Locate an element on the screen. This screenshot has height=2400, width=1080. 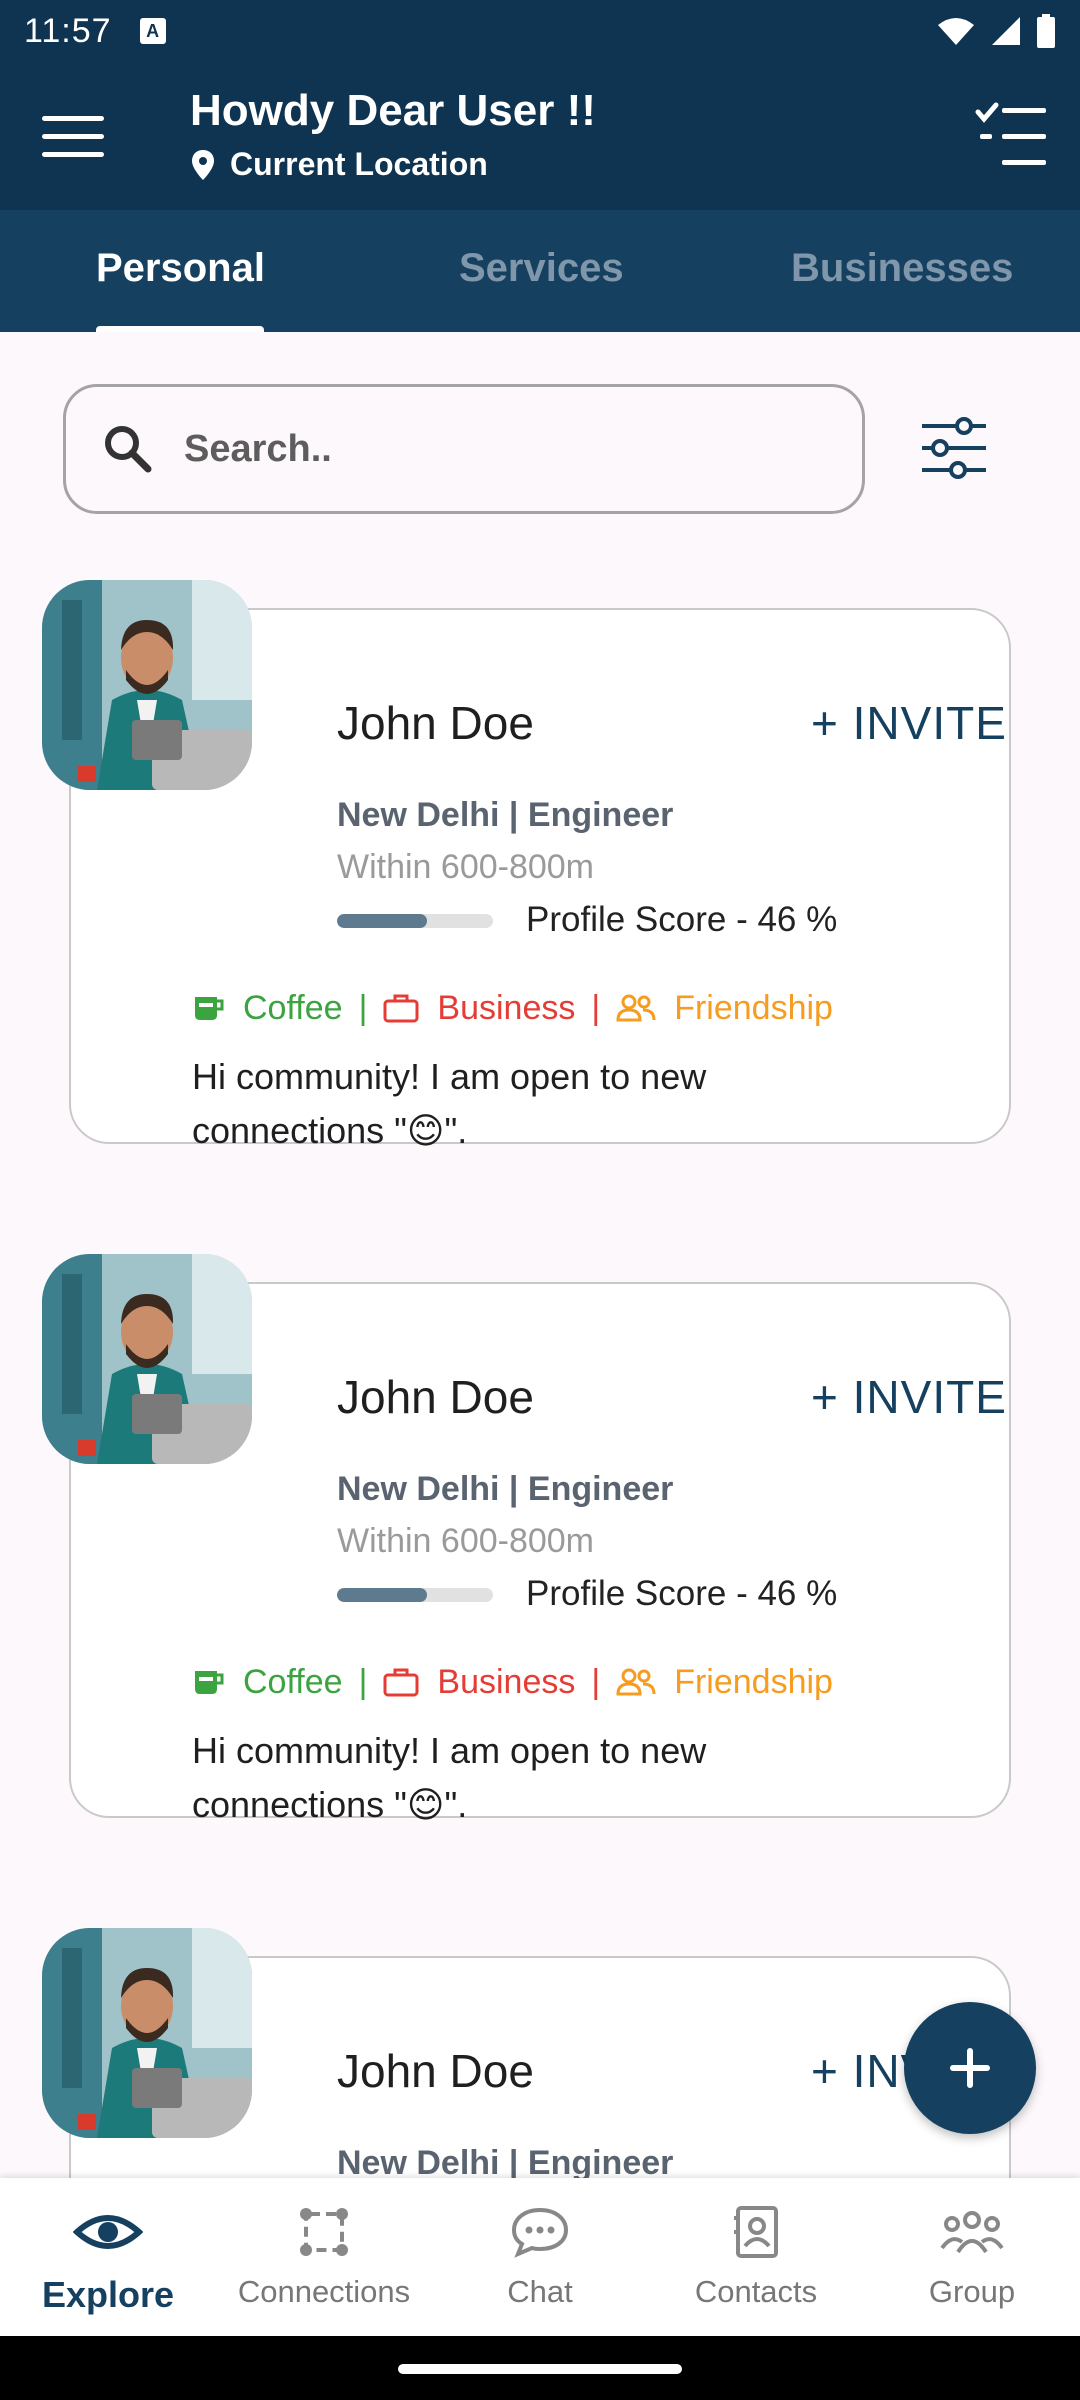
nav-connections: Connections is located at coordinates (324, 2256).